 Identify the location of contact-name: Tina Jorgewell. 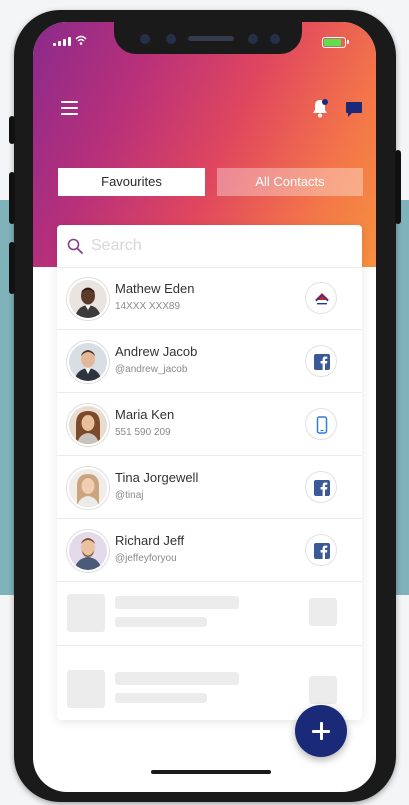
(157, 477).